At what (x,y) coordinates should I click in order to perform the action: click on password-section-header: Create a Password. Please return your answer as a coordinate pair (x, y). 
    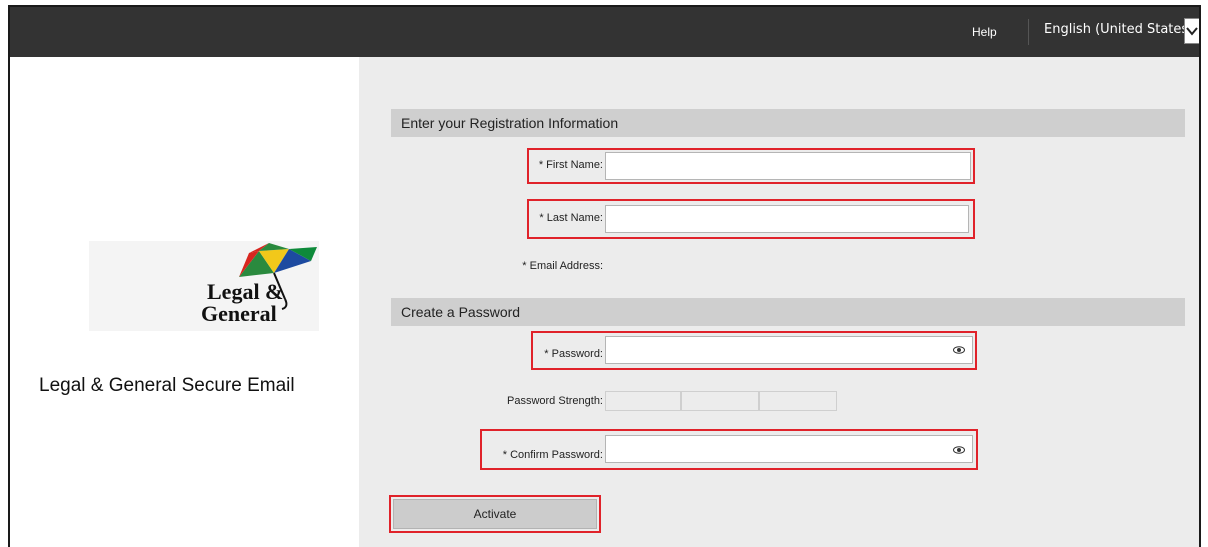
    Looking at the image, I should click on (788, 312).